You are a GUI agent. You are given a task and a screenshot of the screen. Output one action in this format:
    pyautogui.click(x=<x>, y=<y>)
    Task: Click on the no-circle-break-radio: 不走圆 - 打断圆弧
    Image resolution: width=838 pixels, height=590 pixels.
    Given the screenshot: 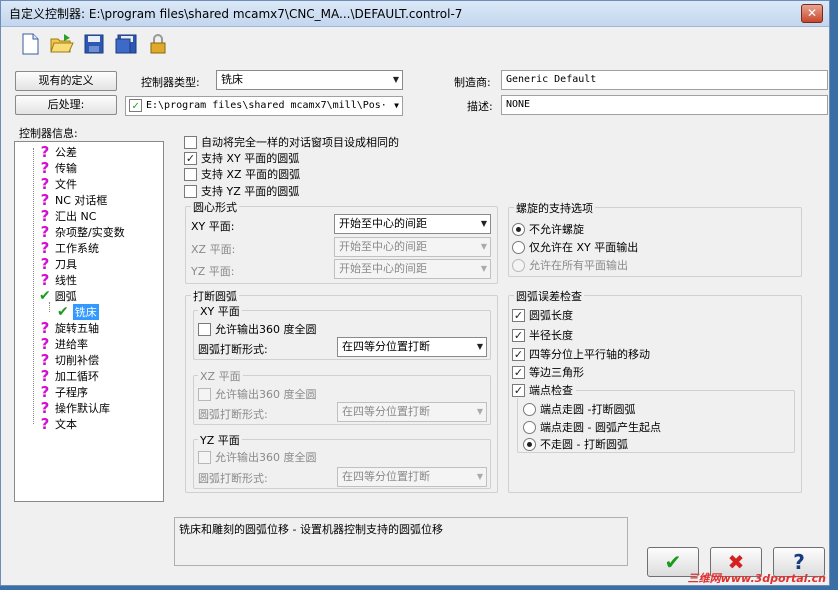 What is the action you would take?
    pyautogui.click(x=575, y=444)
    